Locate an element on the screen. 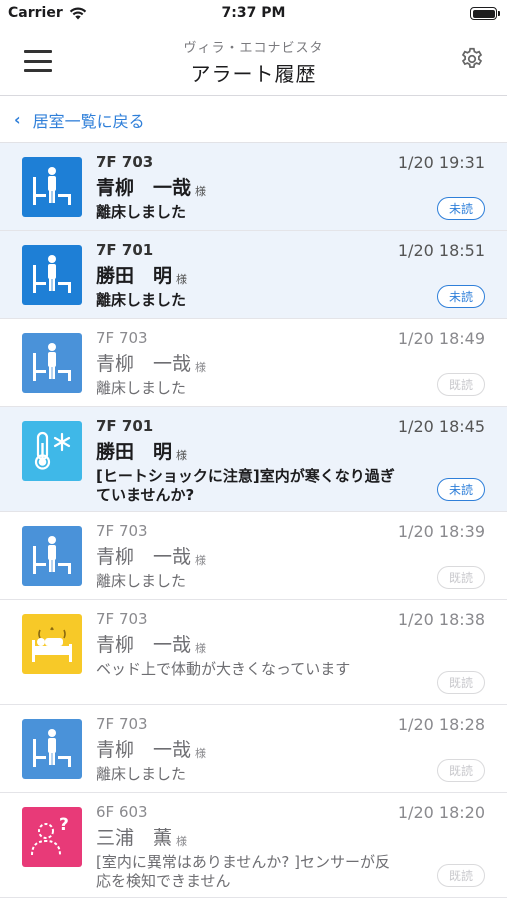 Image resolution: width=507 pixels, height=900 pixels. alert-row: 7F 703 青柳 一哉様離床しました 1/20 18:28 既読 is located at coordinates (253, 749).